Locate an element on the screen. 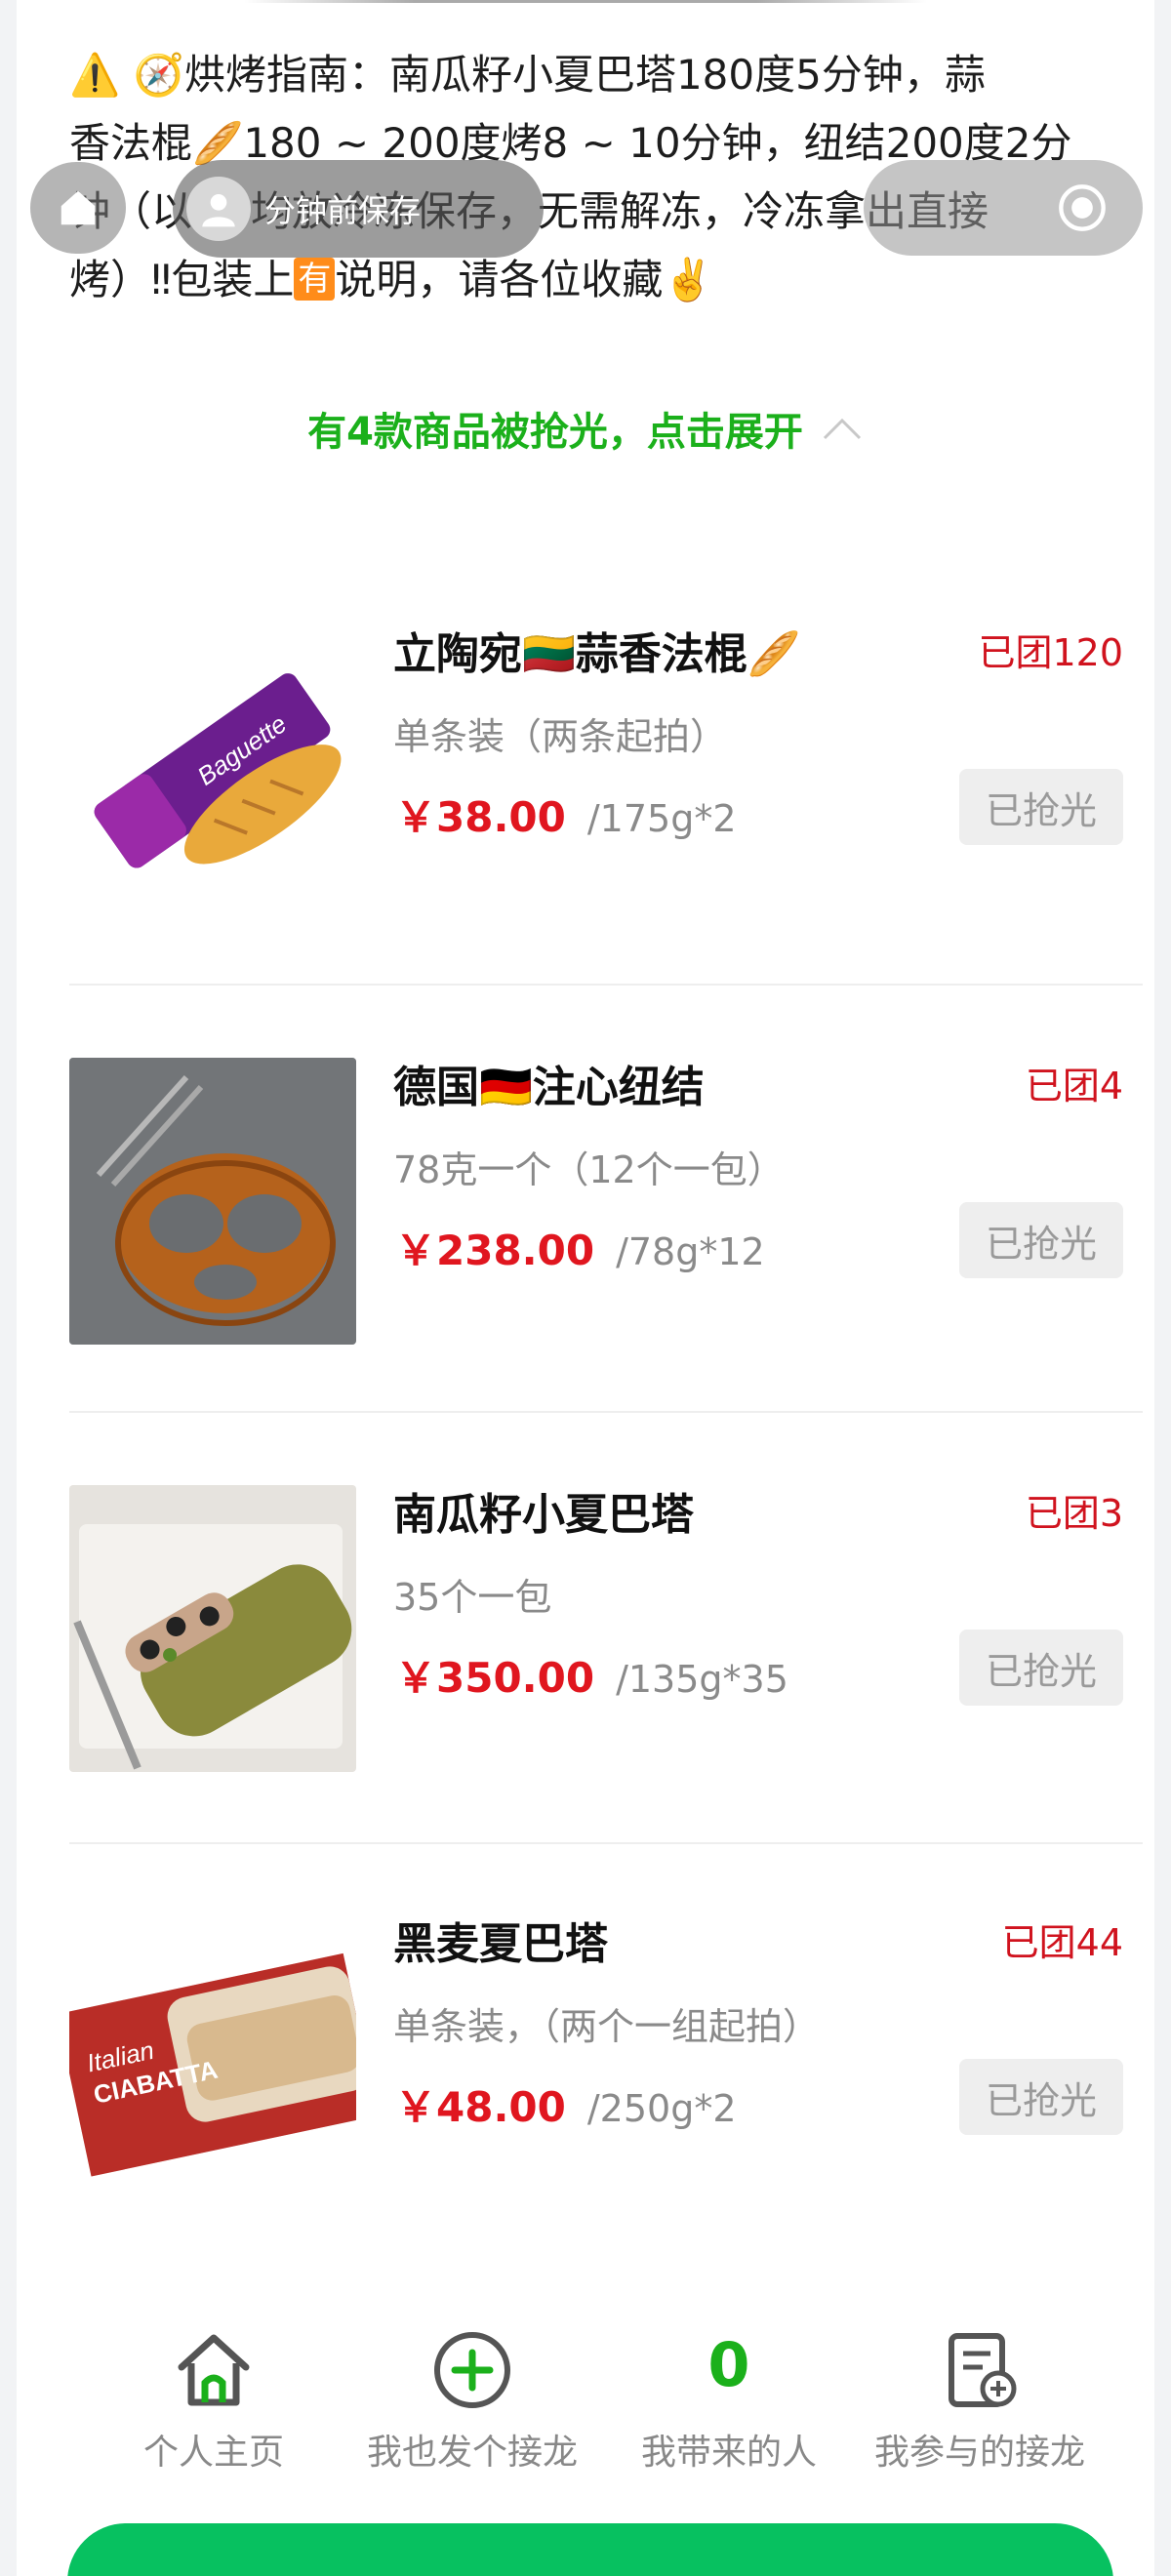 The width and height of the screenshot is (1171, 2576). user-icon is located at coordinates (218, 210).